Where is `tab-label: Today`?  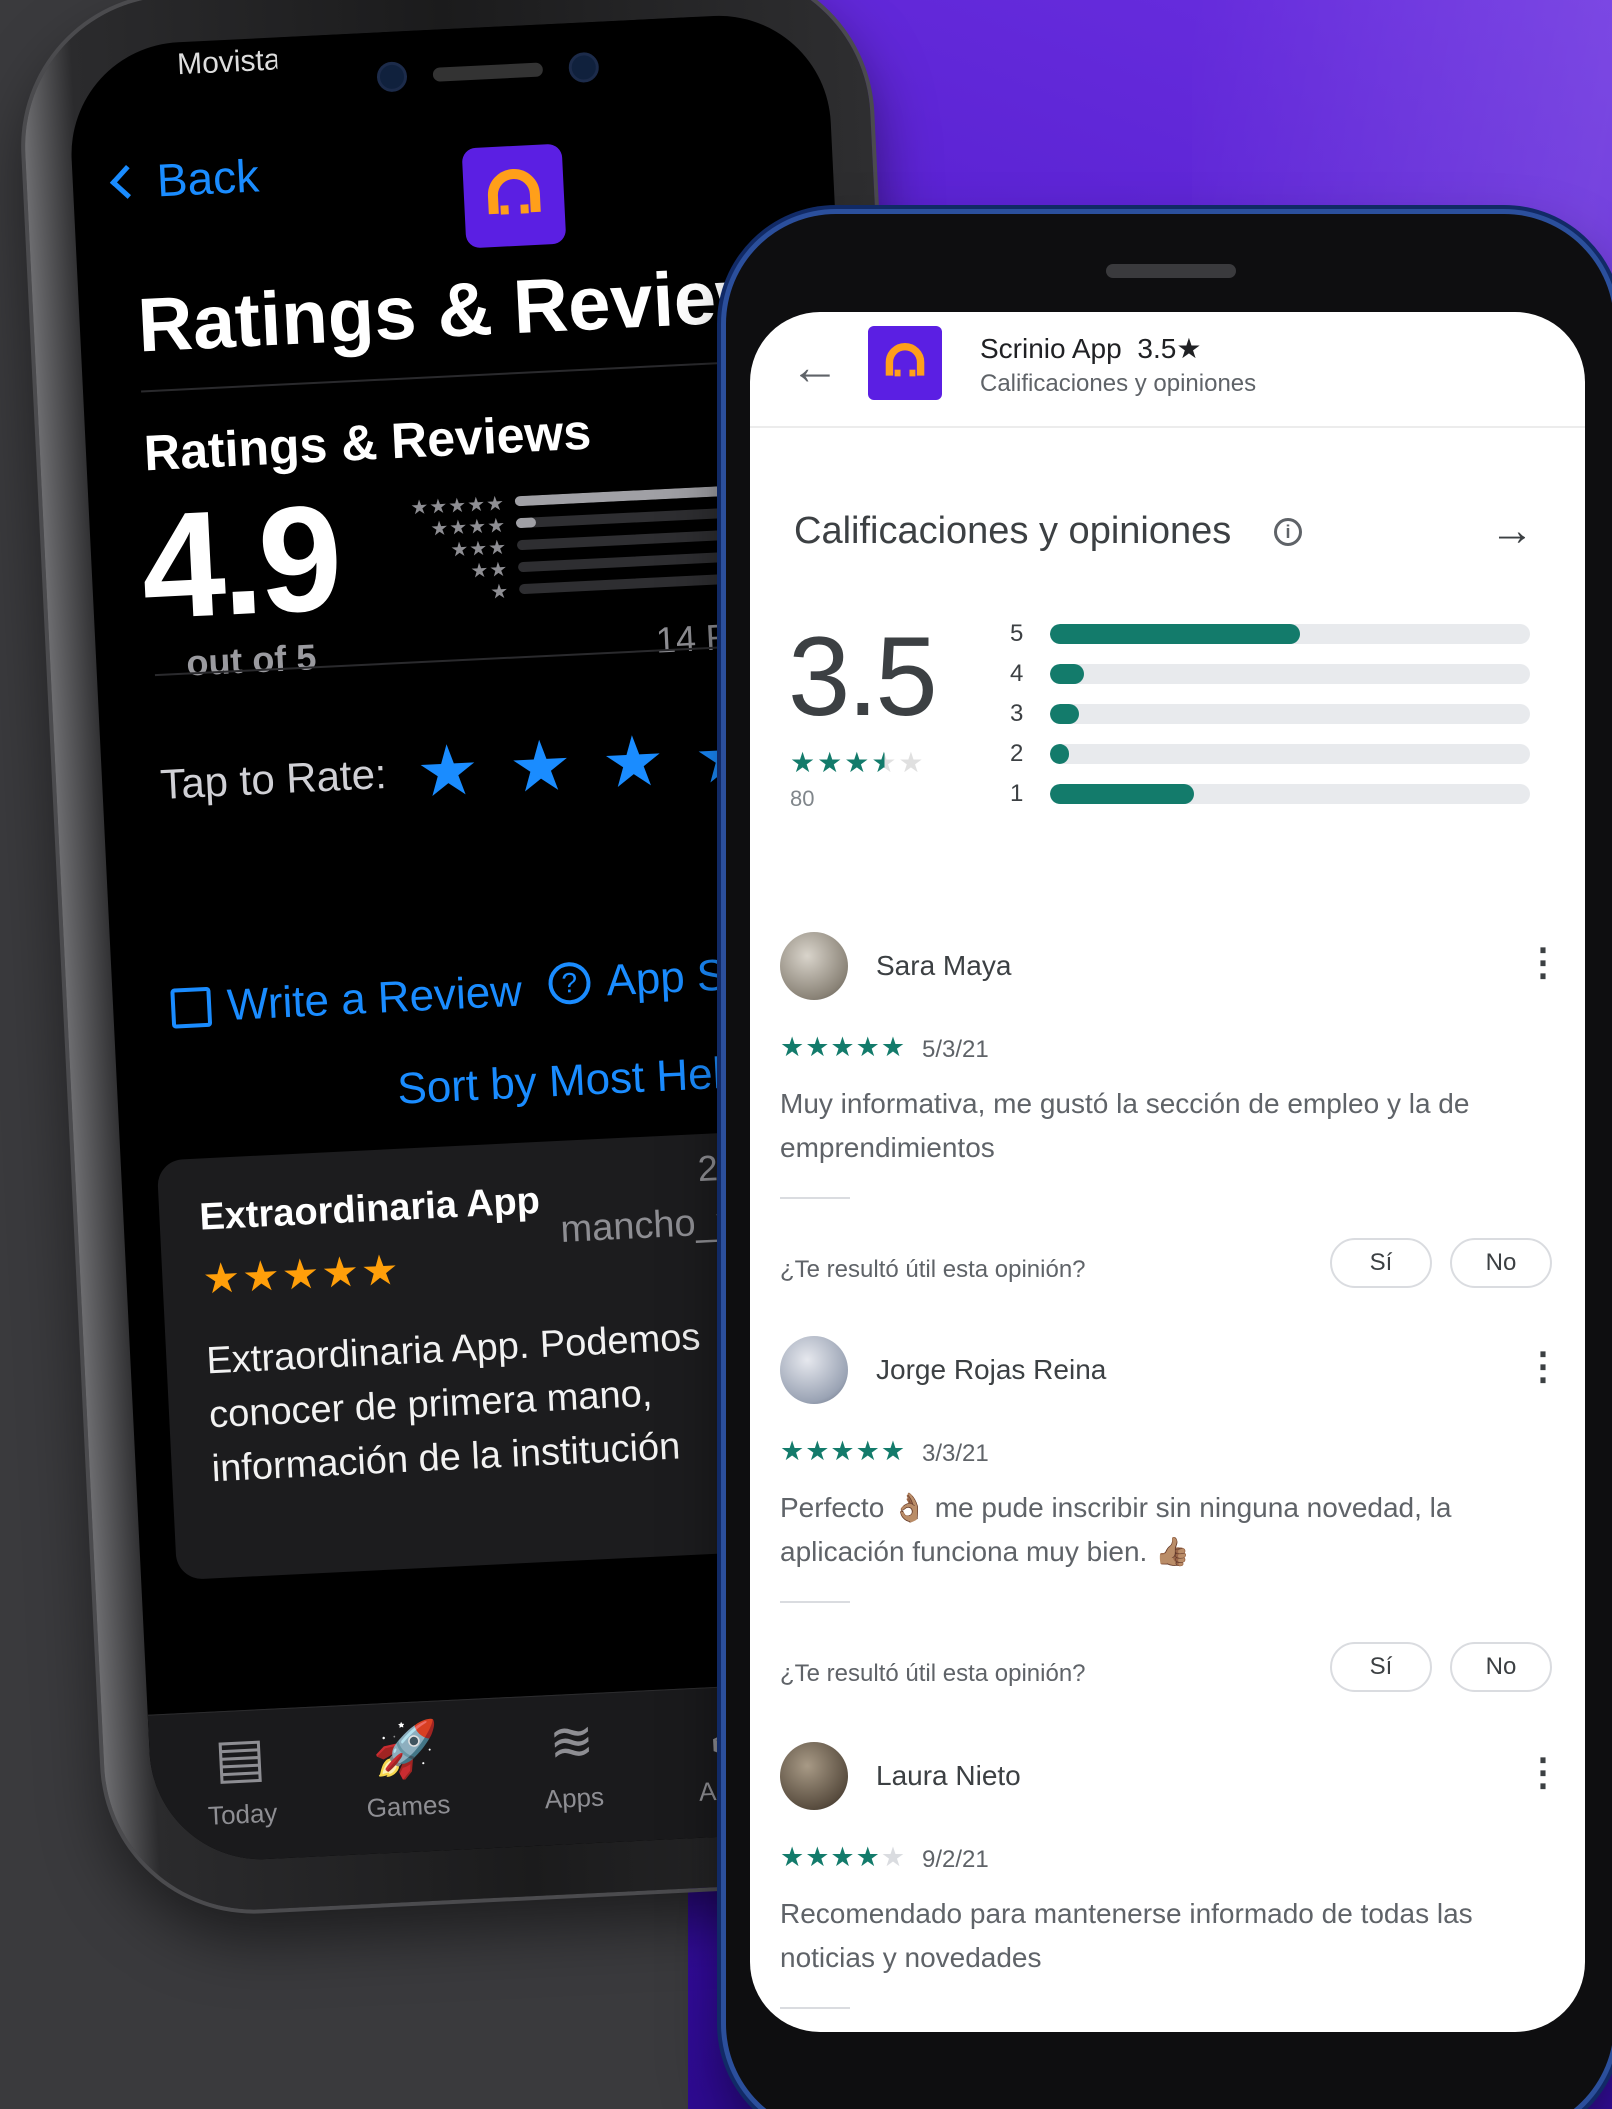
tab-label: Today is located at coordinates (243, 1814).